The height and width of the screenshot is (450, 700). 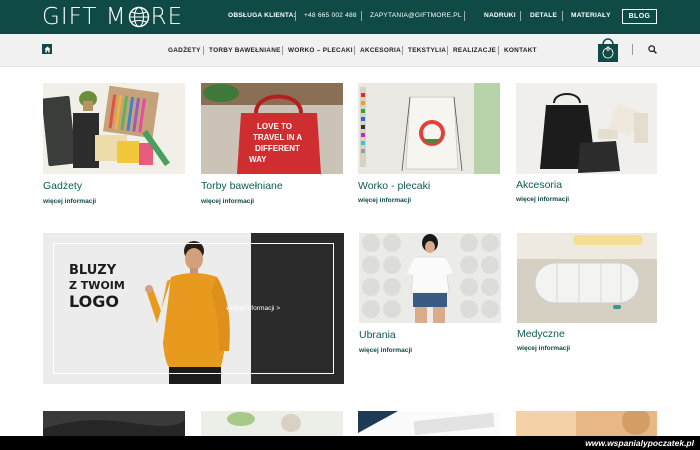 What do you see at coordinates (69, 201) in the screenshot?
I see `card-more-gadzety: więcej informacji` at bounding box center [69, 201].